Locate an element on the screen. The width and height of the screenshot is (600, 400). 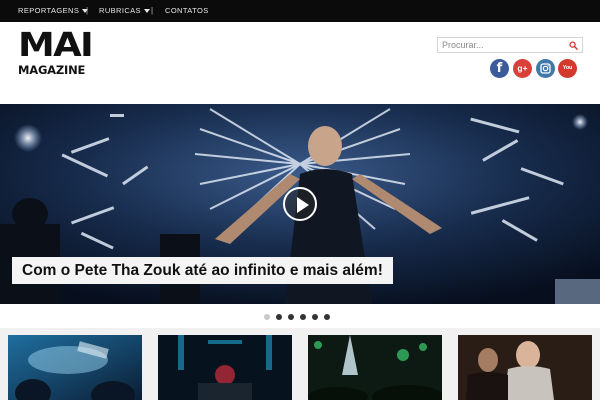
play-button is located at coordinates (300, 204).